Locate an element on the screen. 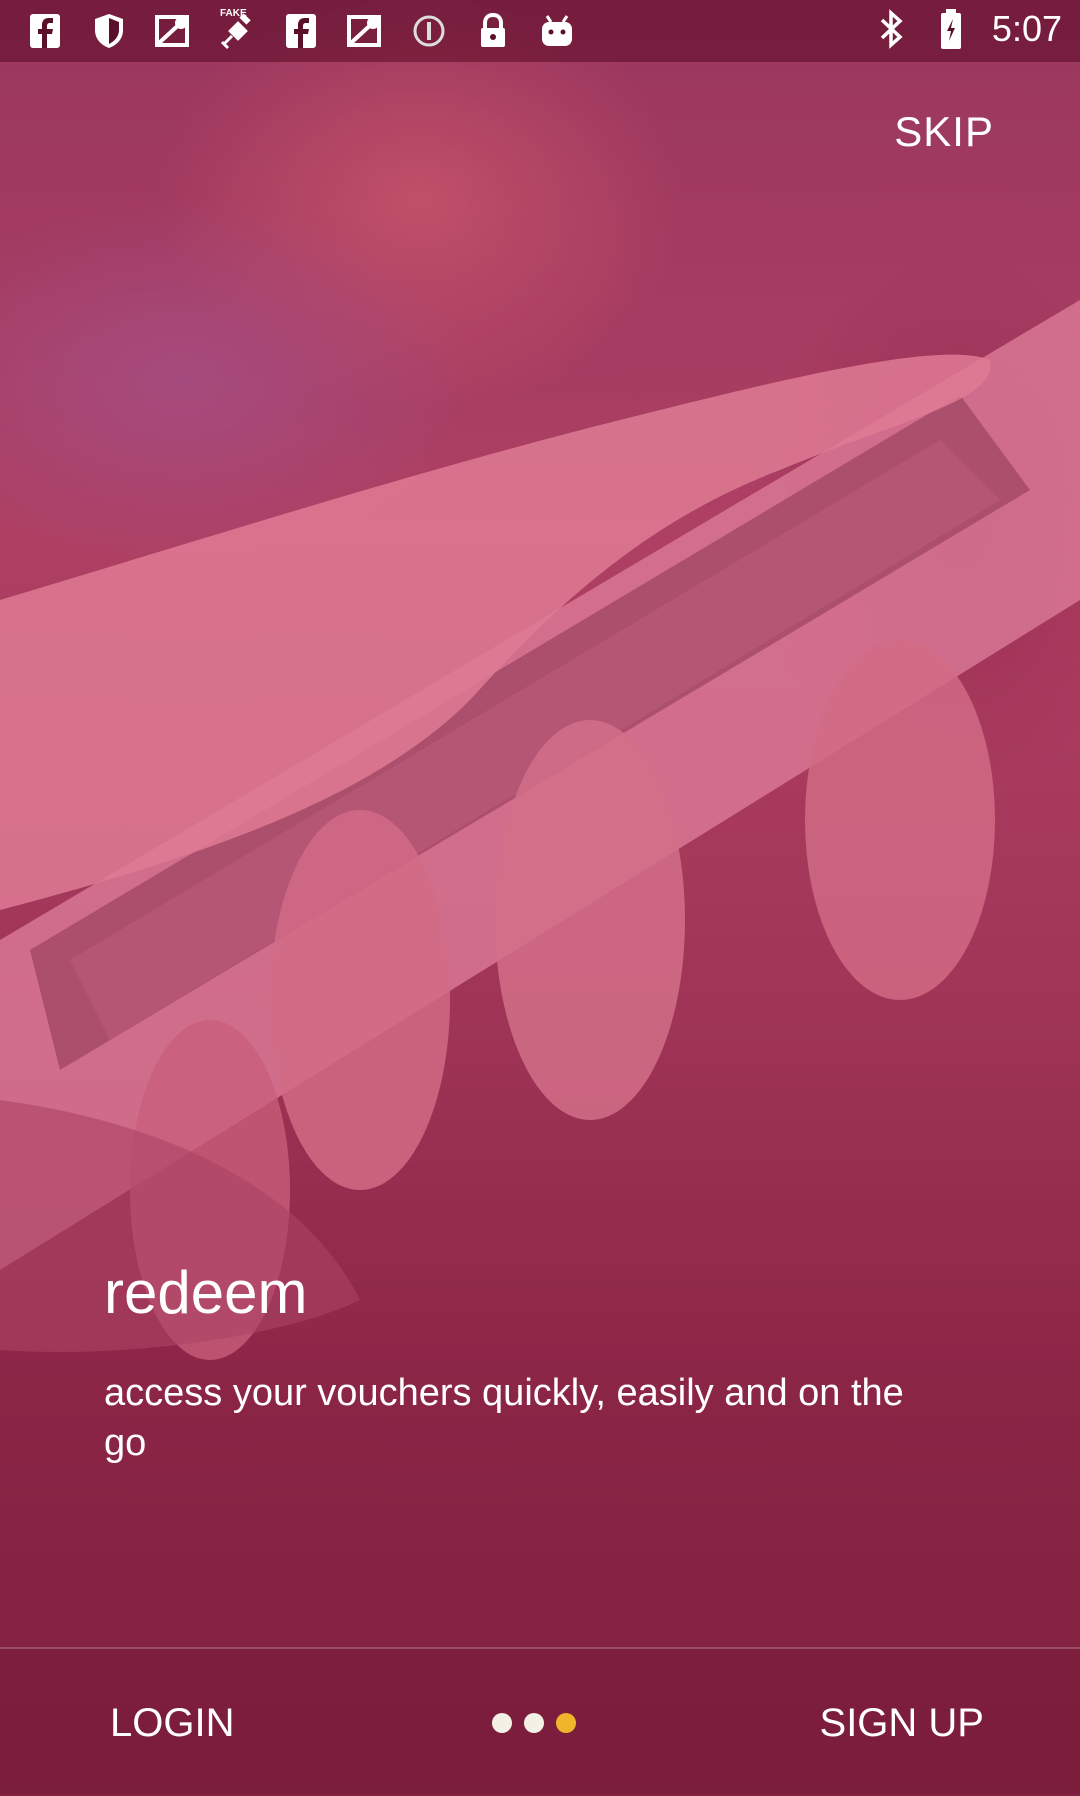 Image resolution: width=1080 pixels, height=1796 pixels. system-status: 5:07 is located at coordinates (967, 29).